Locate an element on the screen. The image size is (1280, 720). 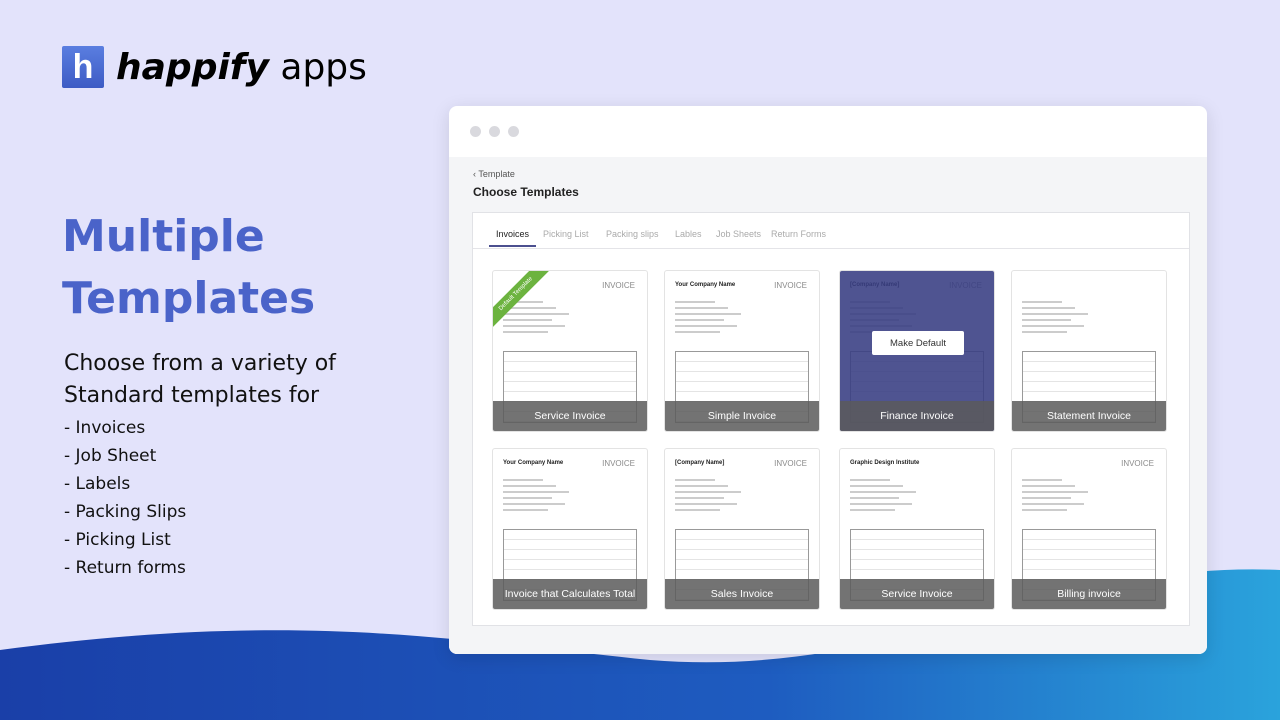
back-label: Template is located at coordinates (496, 174).